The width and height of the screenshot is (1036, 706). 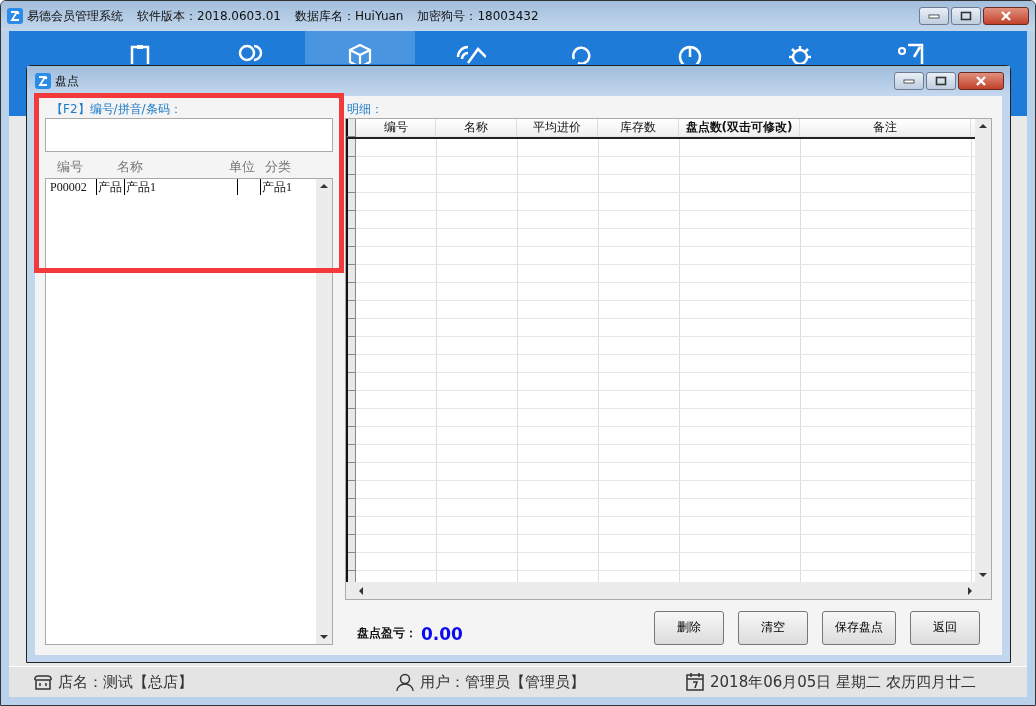 I want to click on window-title: 易德会员管理系统, so click(x=75, y=16).